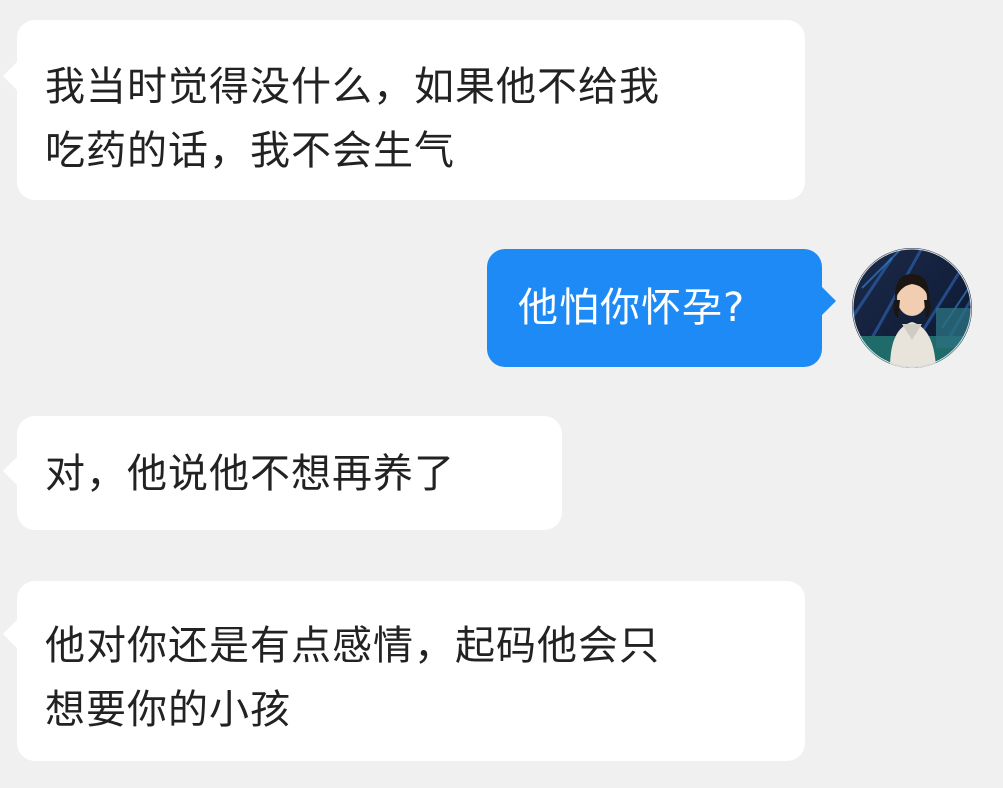 The width and height of the screenshot is (1003, 788). What do you see at coordinates (632, 308) in the screenshot?
I see `message-text: 他怕你怀孕?` at bounding box center [632, 308].